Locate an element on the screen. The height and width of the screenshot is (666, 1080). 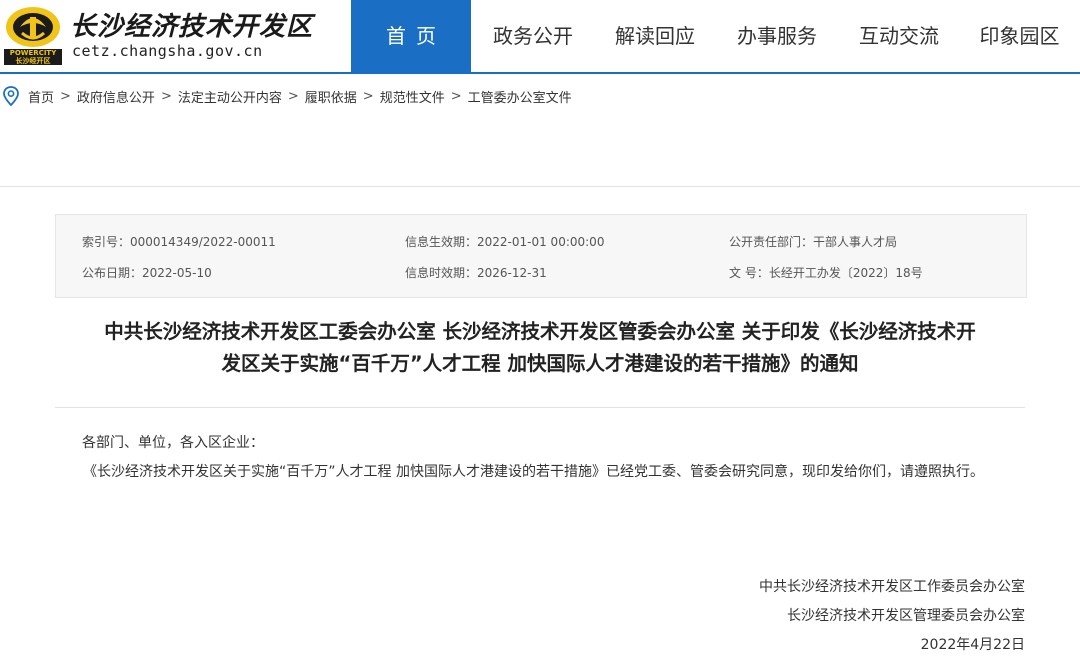
meta-index-no: 索引号：000014349/2022-00011 is located at coordinates (179, 242).